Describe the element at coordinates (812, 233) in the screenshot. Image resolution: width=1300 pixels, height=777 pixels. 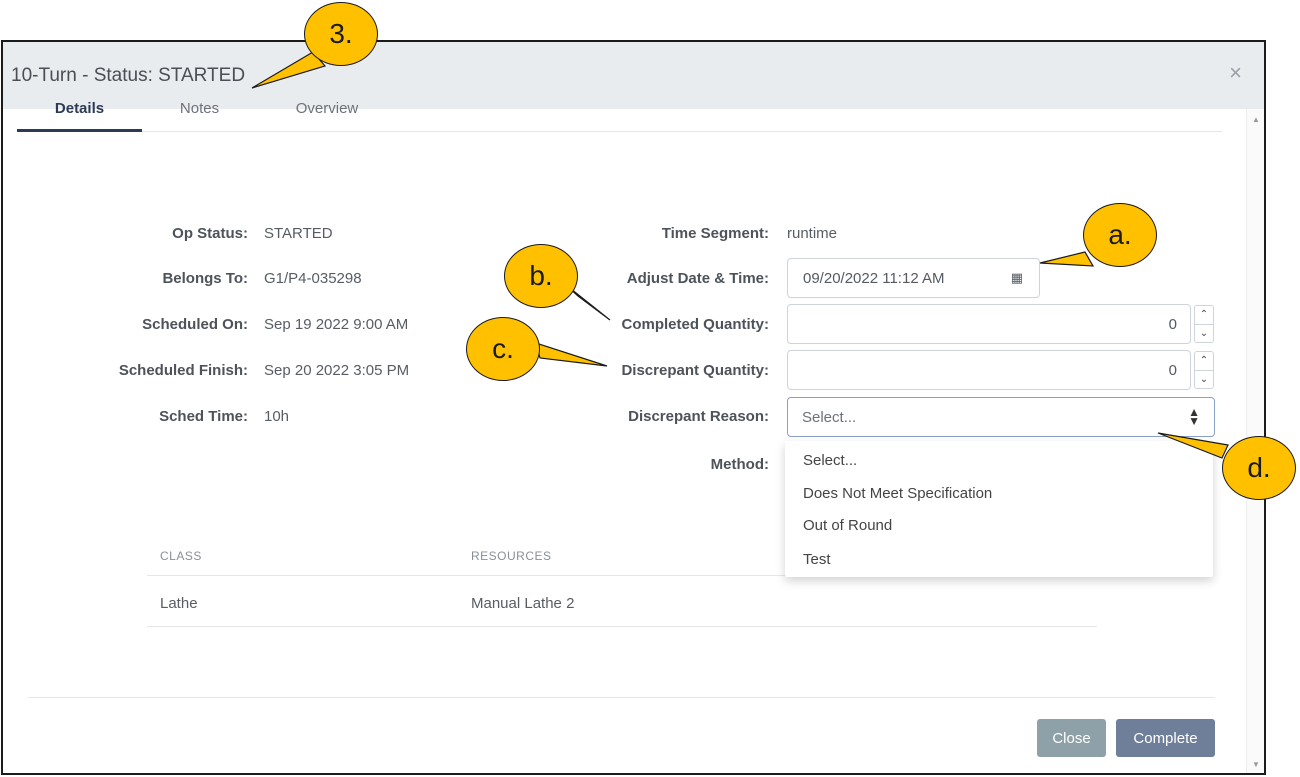
I see `time-segment-value: runtime` at that location.